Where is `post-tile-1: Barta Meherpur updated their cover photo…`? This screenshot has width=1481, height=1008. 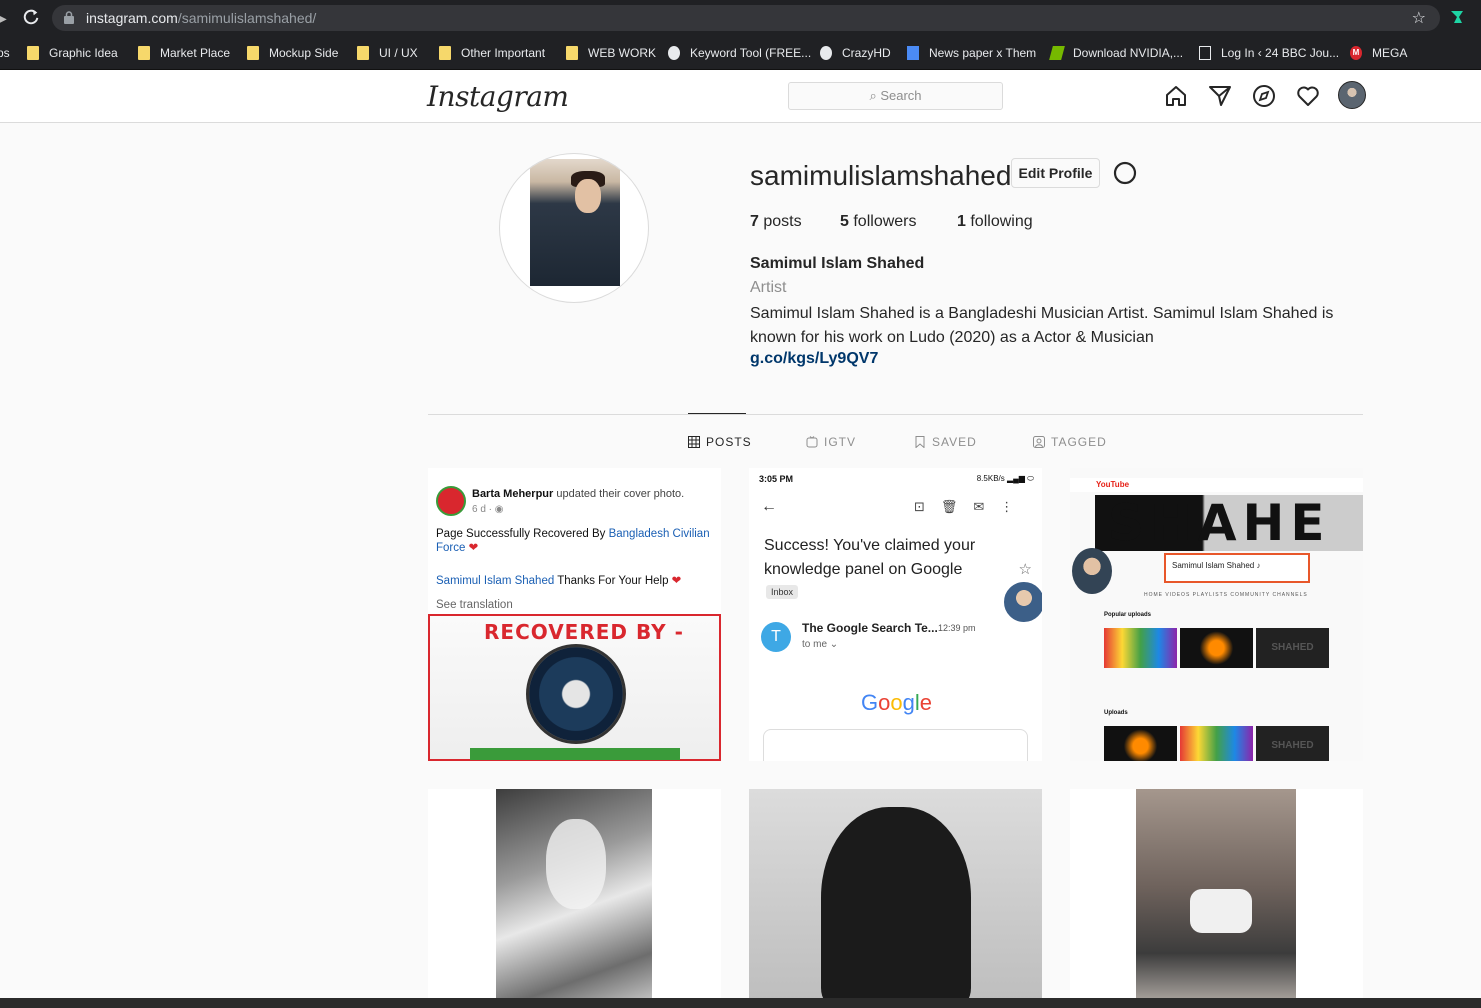
post-tile-1: Barta Meherpur updated their cover photo… is located at coordinates (574, 614).